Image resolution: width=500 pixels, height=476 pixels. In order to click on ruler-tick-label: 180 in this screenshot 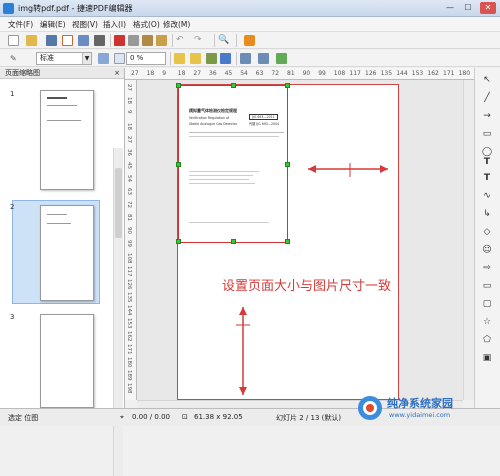, I will do `click(464, 73)`.